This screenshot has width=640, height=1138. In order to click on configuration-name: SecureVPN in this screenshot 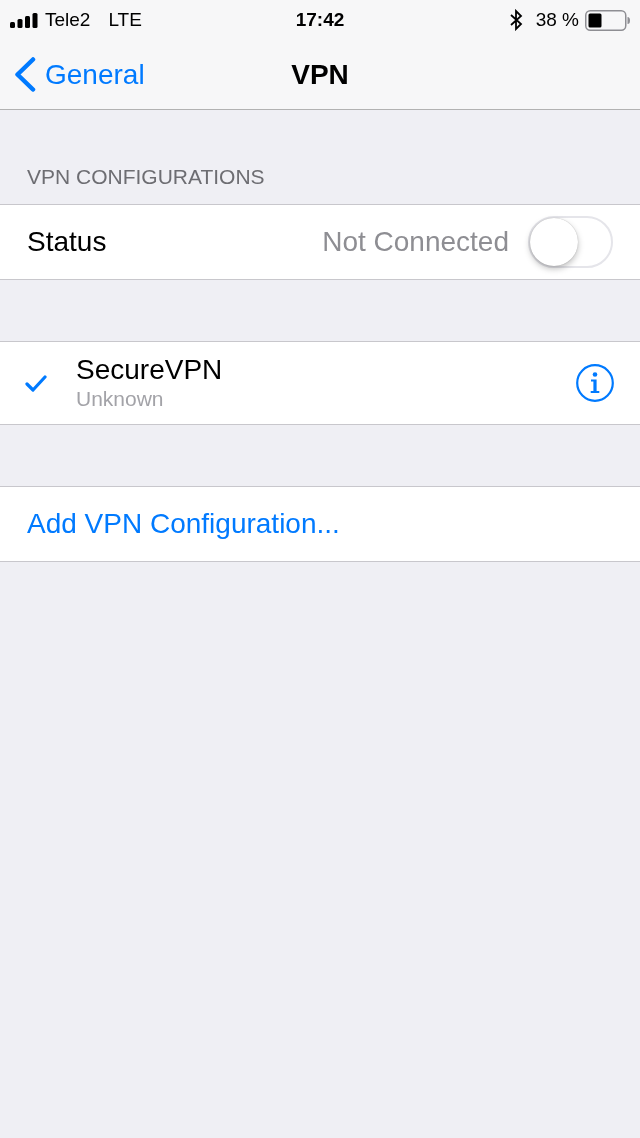, I will do `click(149, 370)`.